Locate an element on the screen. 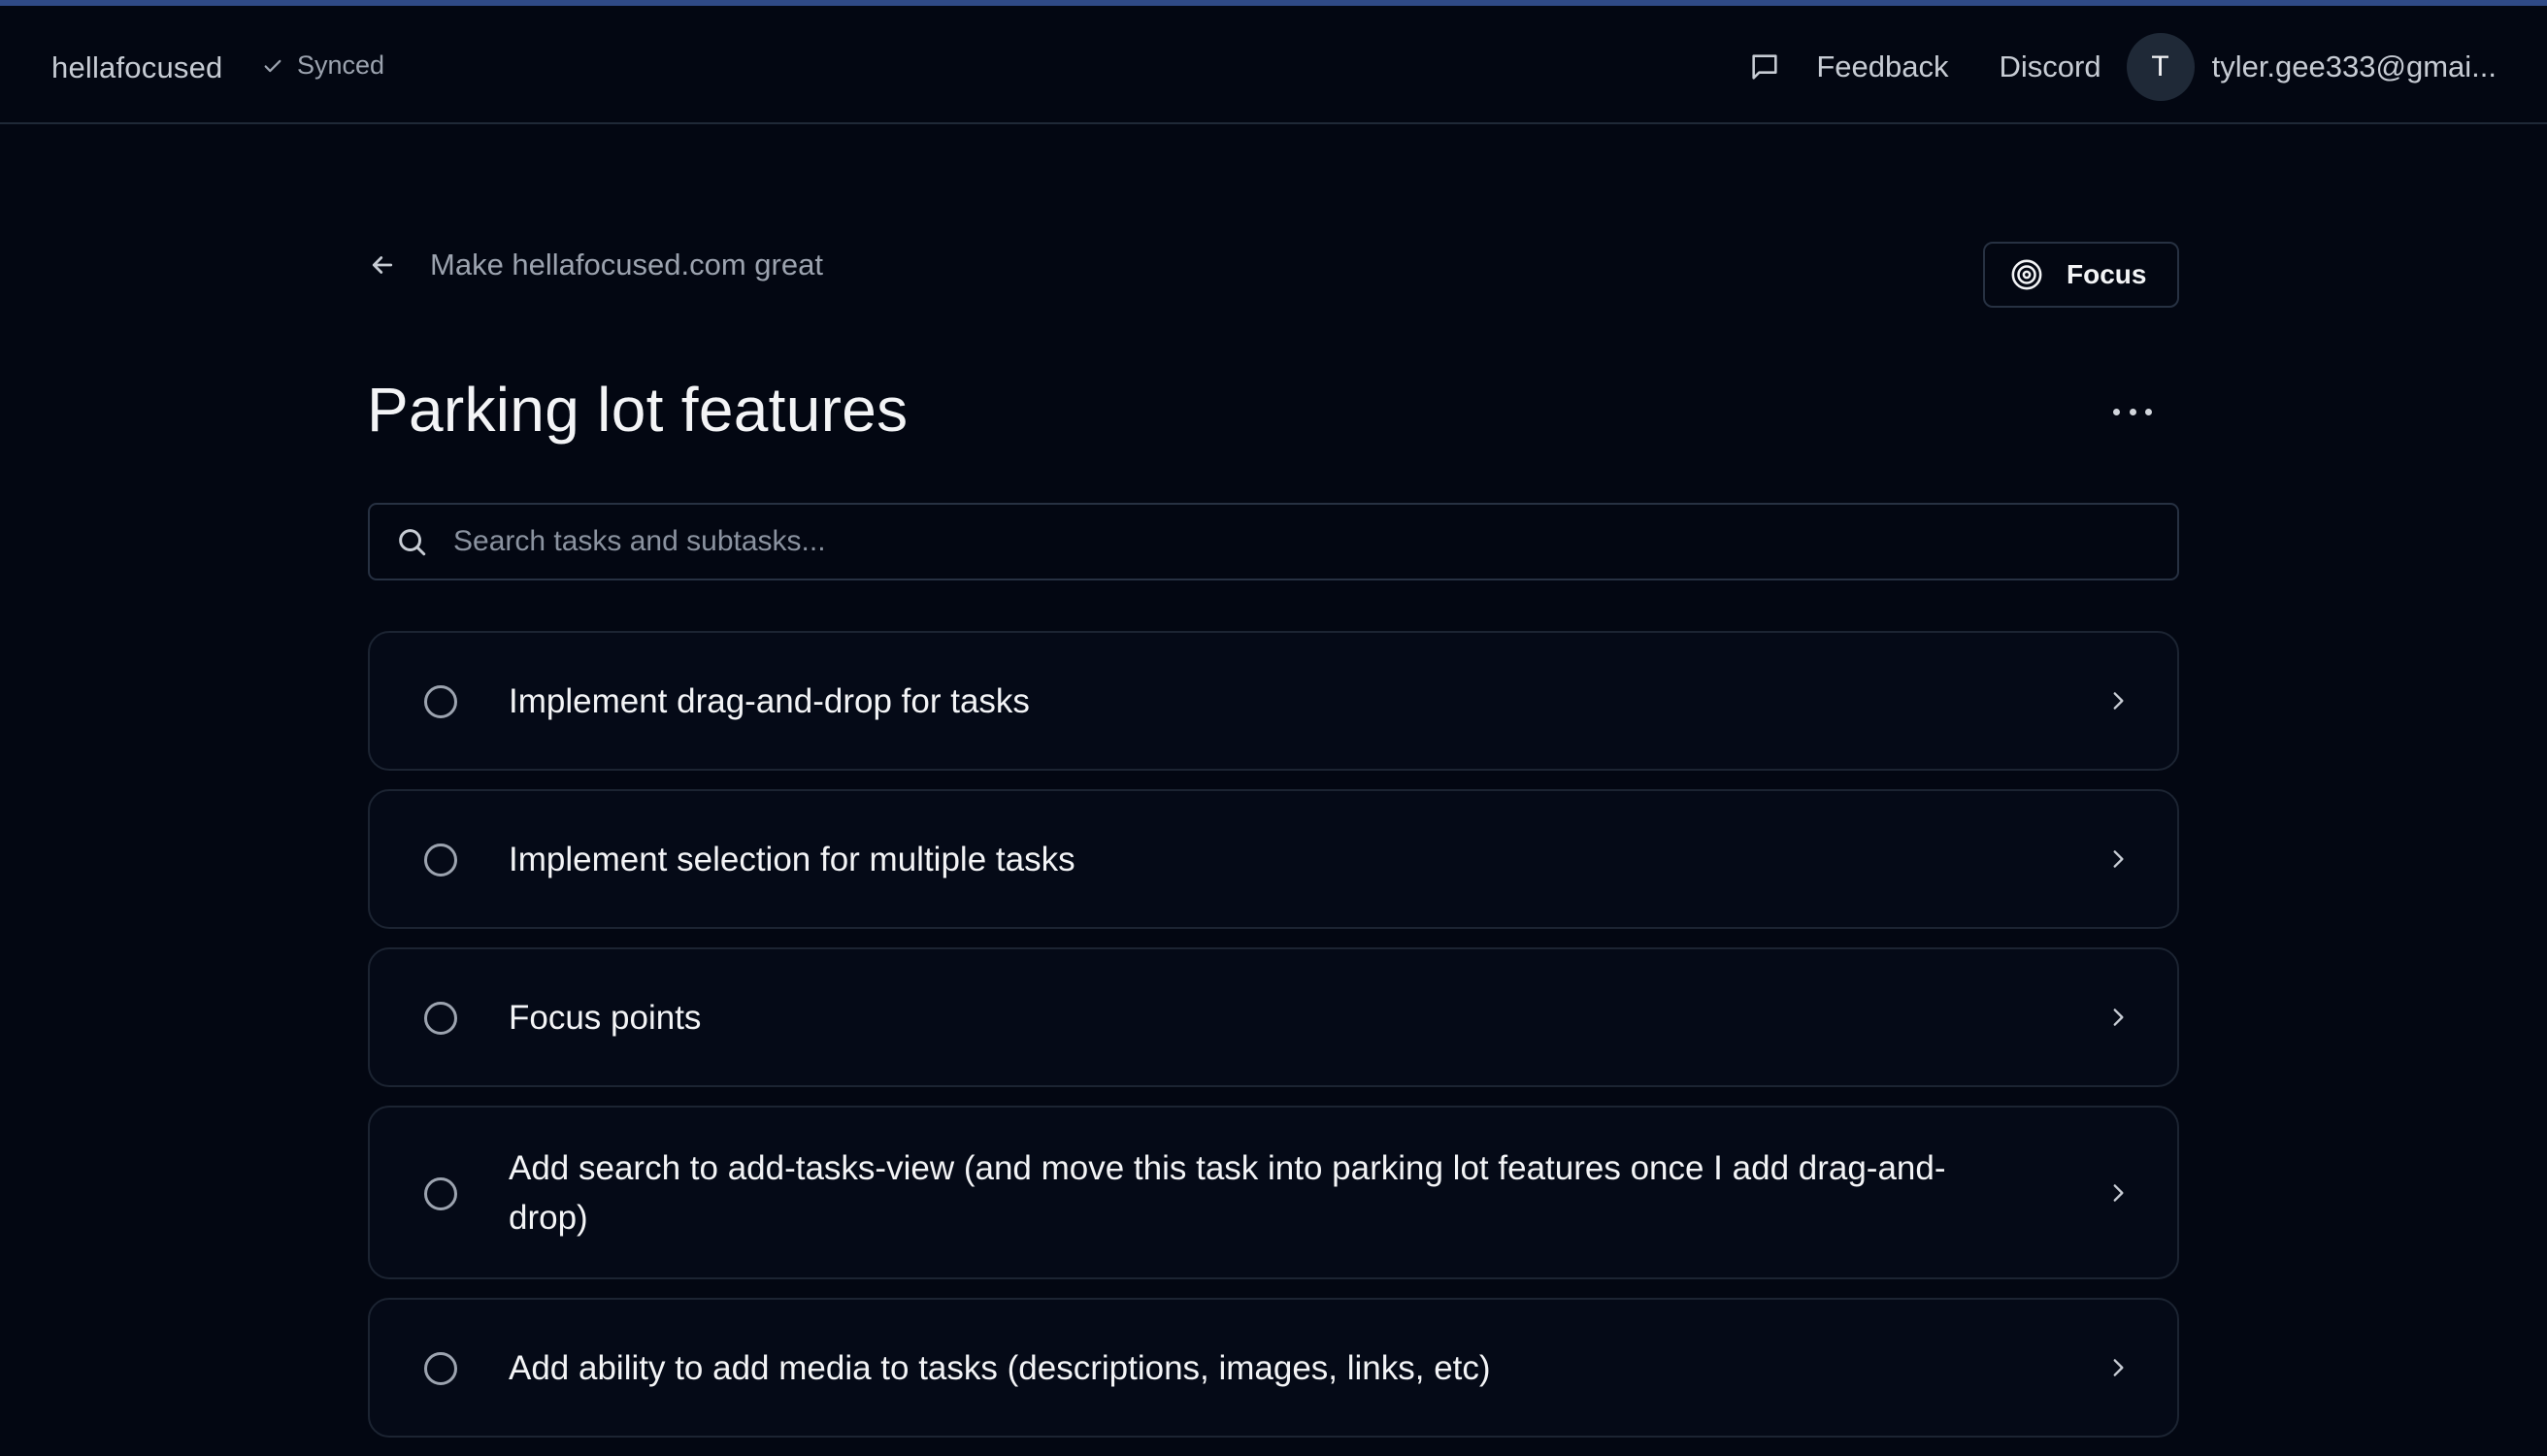 The width and height of the screenshot is (2547, 1456). app-brand: hellafocused is located at coordinates (136, 67).